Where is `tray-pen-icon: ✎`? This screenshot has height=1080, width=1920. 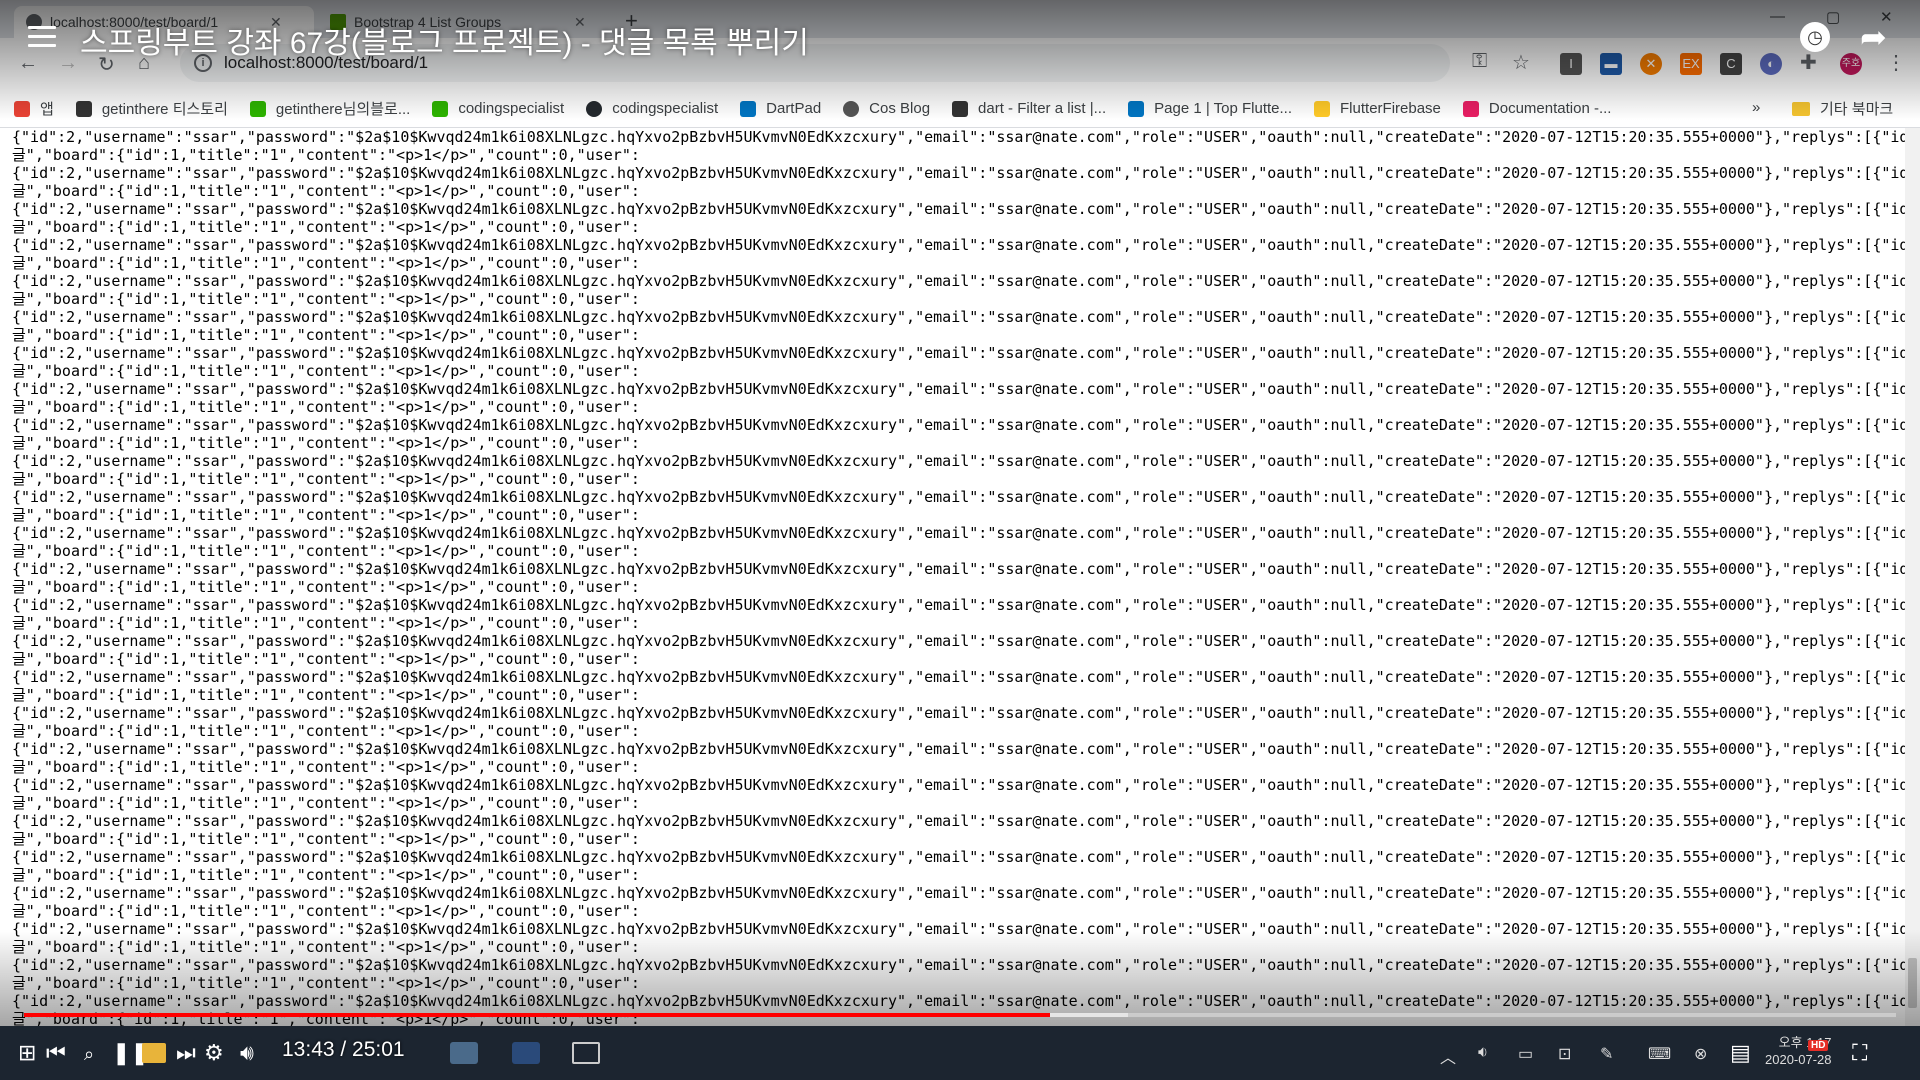
tray-pen-icon: ✎ is located at coordinates (1606, 1054).